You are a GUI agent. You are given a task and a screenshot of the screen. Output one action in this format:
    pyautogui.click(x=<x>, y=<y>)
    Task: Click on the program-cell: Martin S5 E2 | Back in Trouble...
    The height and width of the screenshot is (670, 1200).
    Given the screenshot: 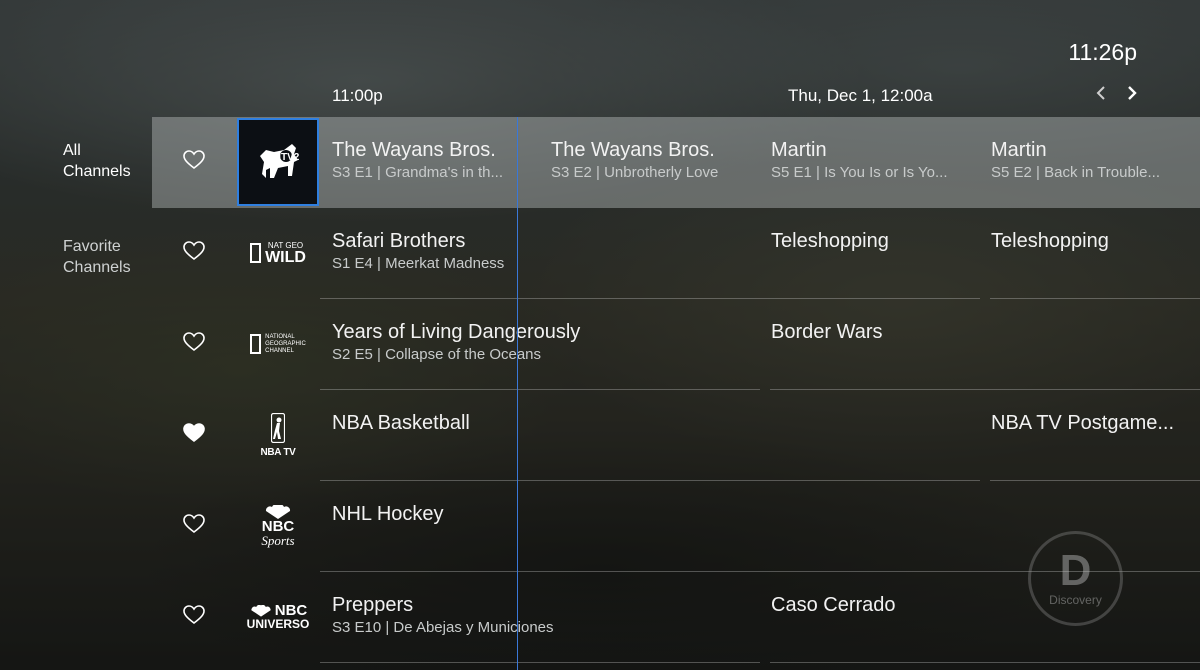 What is the action you would take?
    pyautogui.click(x=1093, y=160)
    